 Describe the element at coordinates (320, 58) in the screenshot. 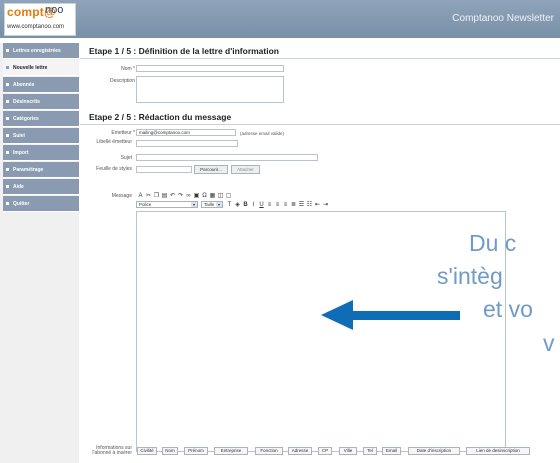

I see `divider` at that location.